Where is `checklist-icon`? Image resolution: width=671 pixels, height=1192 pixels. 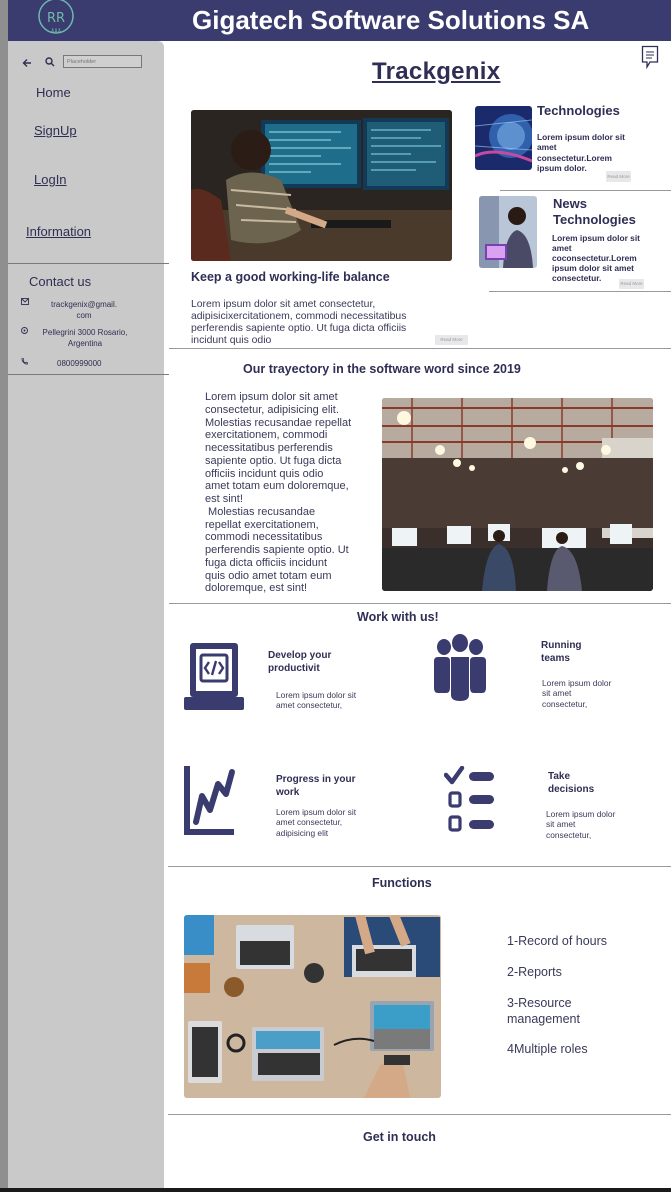 checklist-icon is located at coordinates (469, 799).